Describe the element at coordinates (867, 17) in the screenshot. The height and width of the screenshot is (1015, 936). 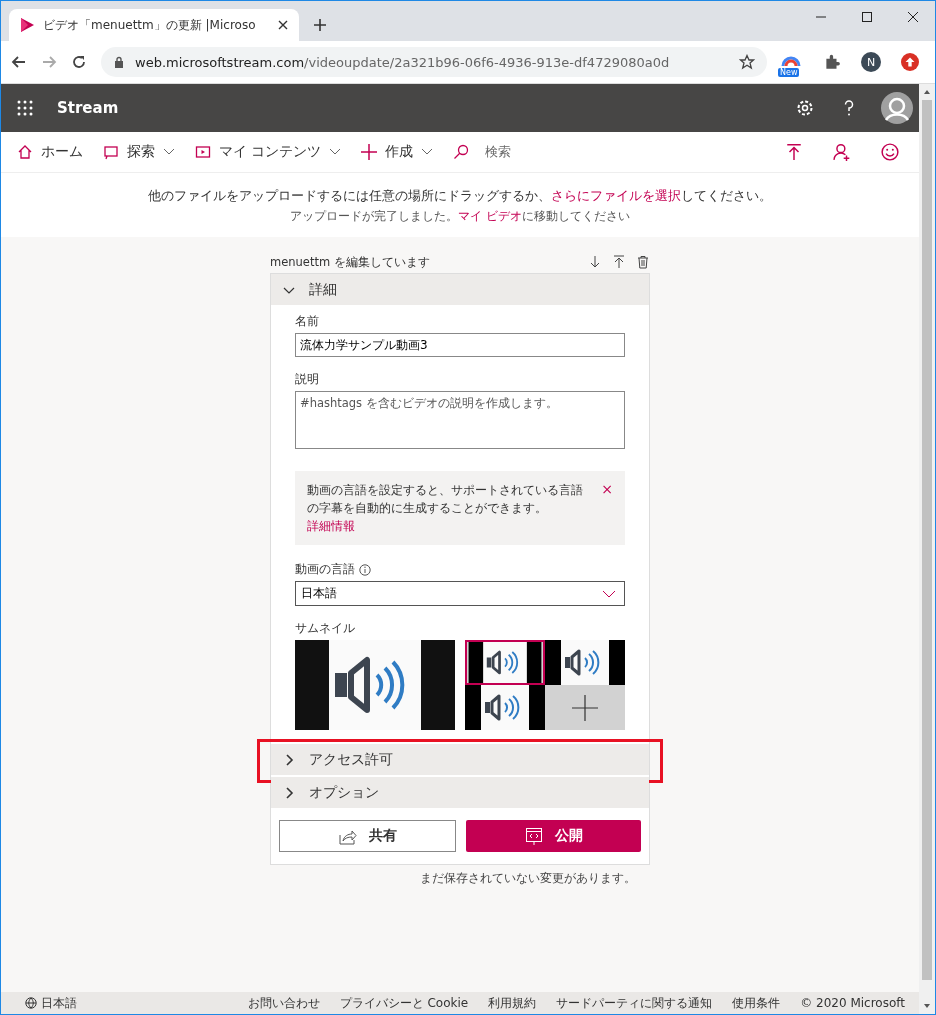
I see `maximize-icon` at that location.